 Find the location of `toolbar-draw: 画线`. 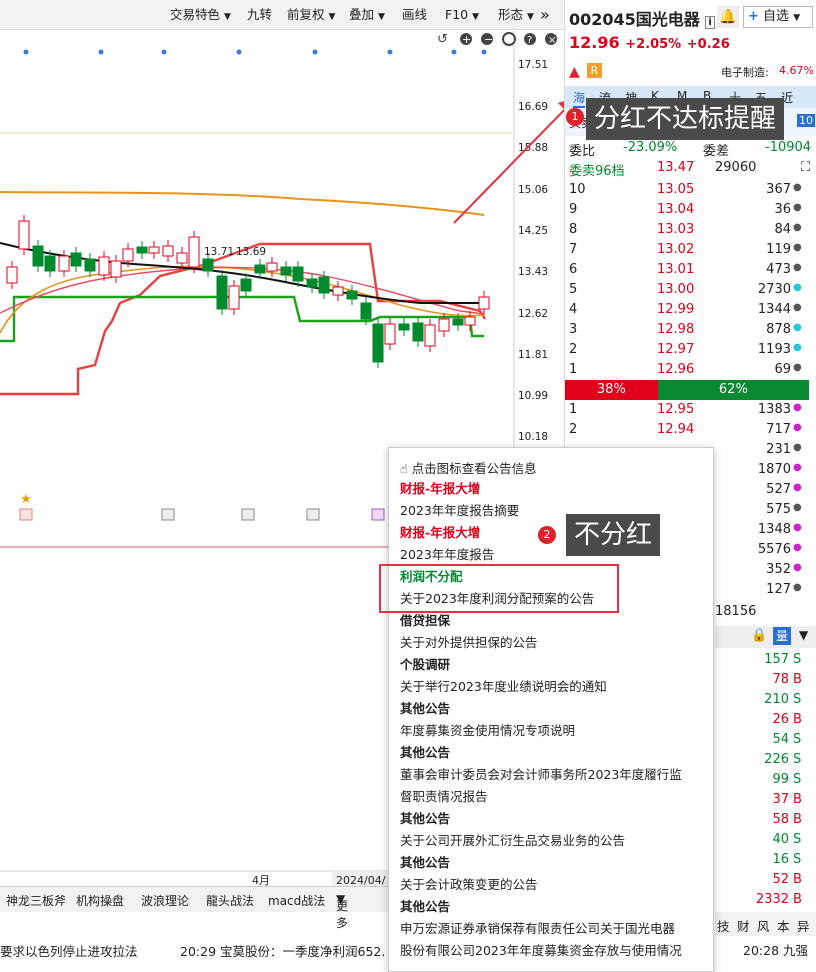

toolbar-draw: 画线 is located at coordinates (414, 15).